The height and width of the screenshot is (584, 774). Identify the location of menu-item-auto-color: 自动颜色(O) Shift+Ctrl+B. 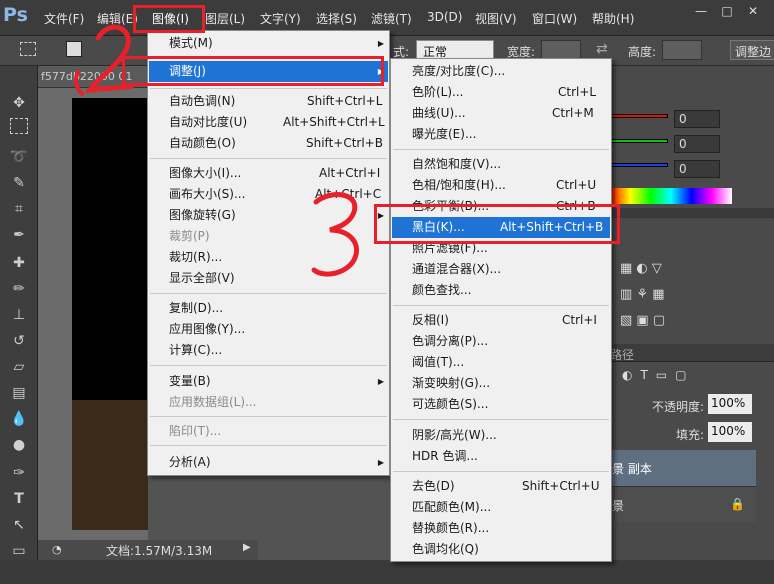
(268, 143).